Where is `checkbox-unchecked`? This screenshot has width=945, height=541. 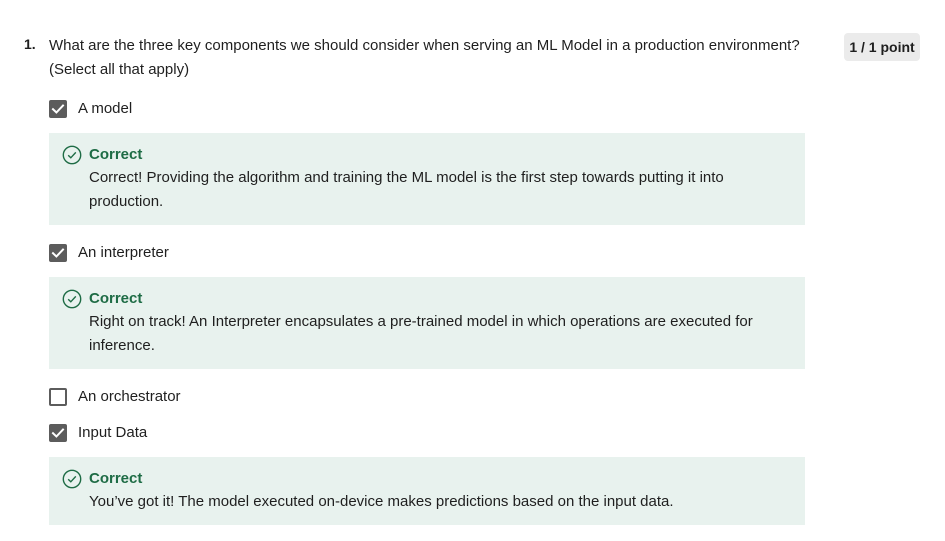
checkbox-unchecked is located at coordinates (58, 397).